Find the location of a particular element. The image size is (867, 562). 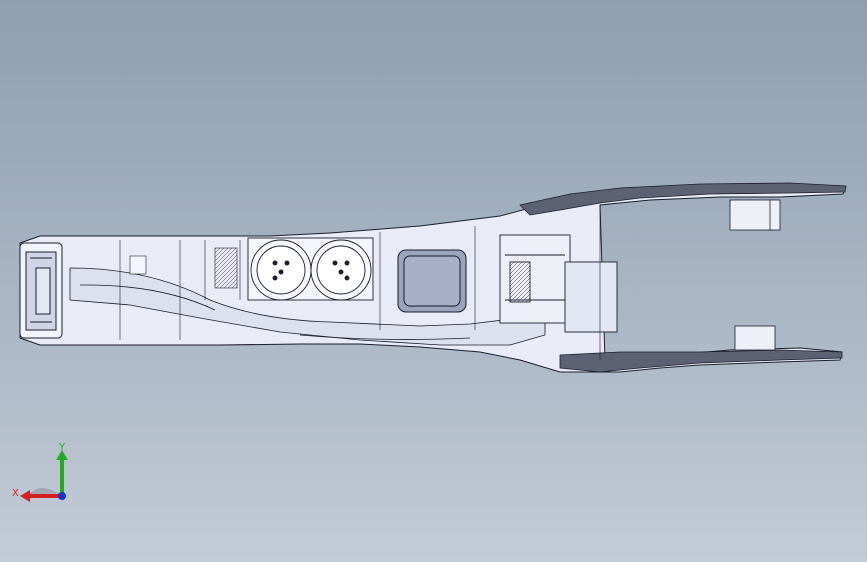

y-axis-label: Y is located at coordinates (62, 447).